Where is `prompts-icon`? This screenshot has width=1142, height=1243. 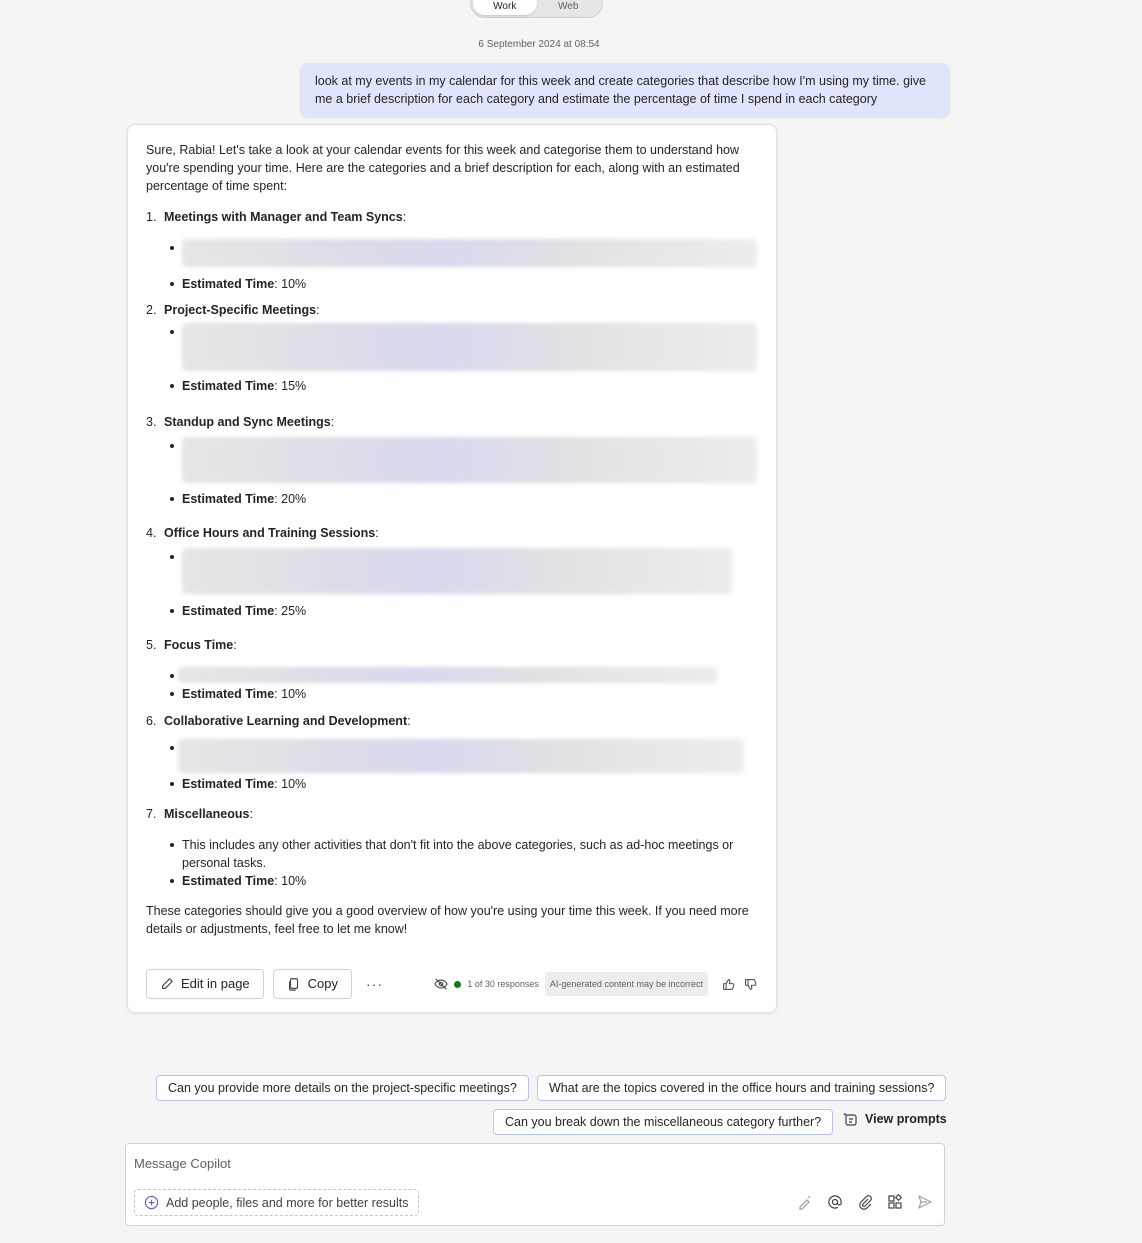
prompts-icon is located at coordinates (850, 1119).